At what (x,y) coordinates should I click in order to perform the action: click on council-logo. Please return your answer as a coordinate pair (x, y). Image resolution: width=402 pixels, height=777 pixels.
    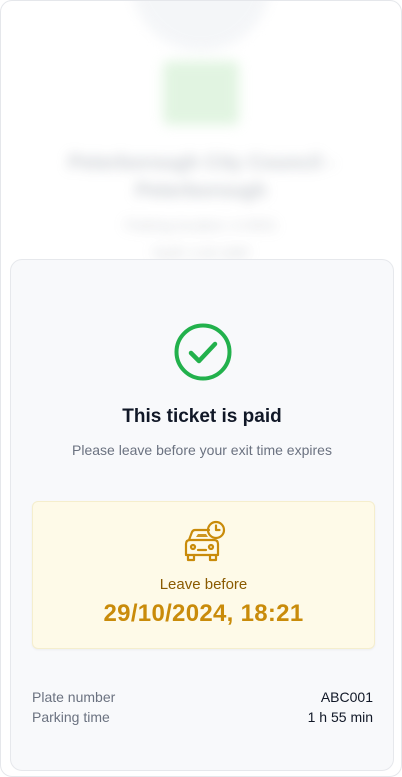
    Looking at the image, I should click on (201, 93).